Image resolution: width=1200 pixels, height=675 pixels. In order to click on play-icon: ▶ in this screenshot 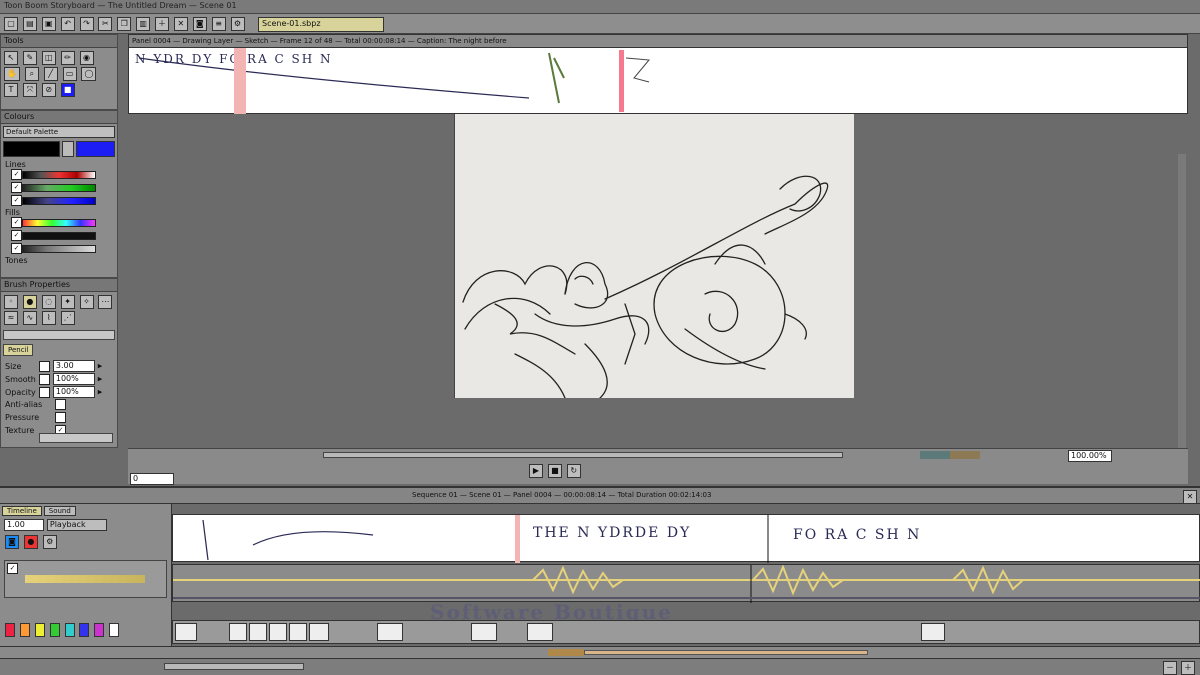, I will do `click(536, 471)`.